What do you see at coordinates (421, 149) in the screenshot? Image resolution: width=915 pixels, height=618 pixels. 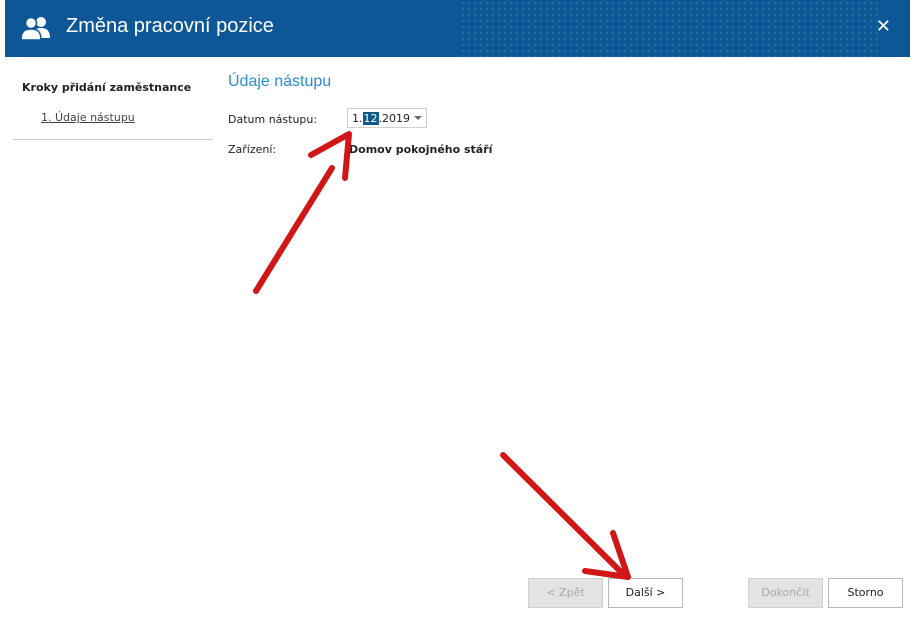 I see `facility-value: Domov pokojného stáří` at bounding box center [421, 149].